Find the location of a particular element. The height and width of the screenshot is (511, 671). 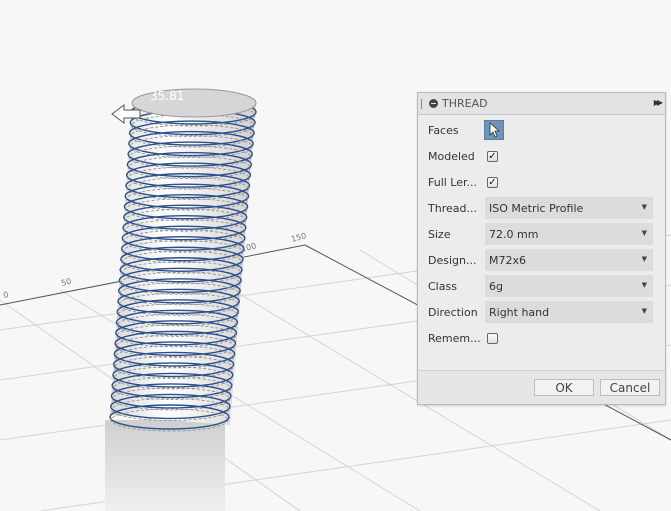

dialog-footer: OK Cancel is located at coordinates (541, 387).